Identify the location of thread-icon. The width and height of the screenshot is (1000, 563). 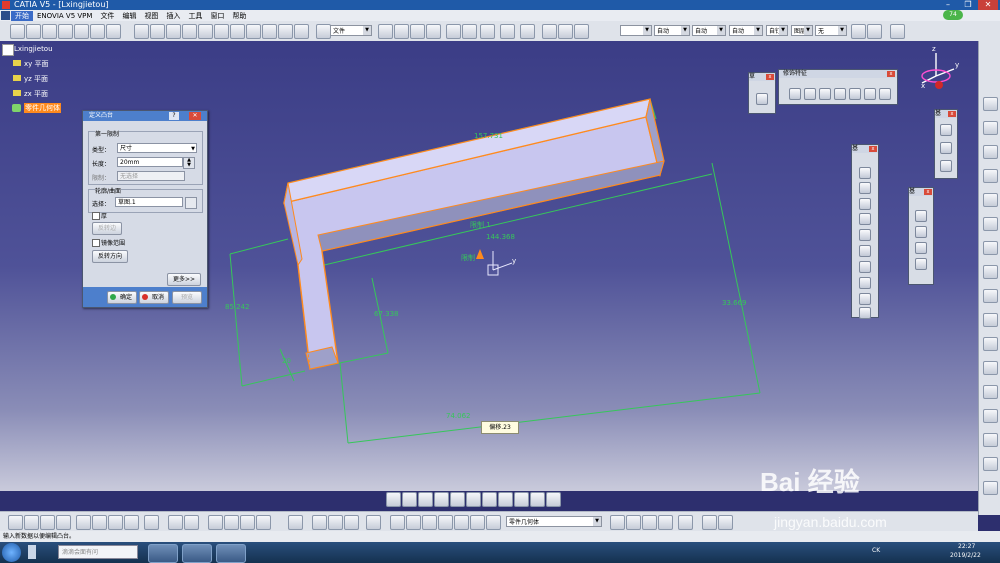
(870, 94).